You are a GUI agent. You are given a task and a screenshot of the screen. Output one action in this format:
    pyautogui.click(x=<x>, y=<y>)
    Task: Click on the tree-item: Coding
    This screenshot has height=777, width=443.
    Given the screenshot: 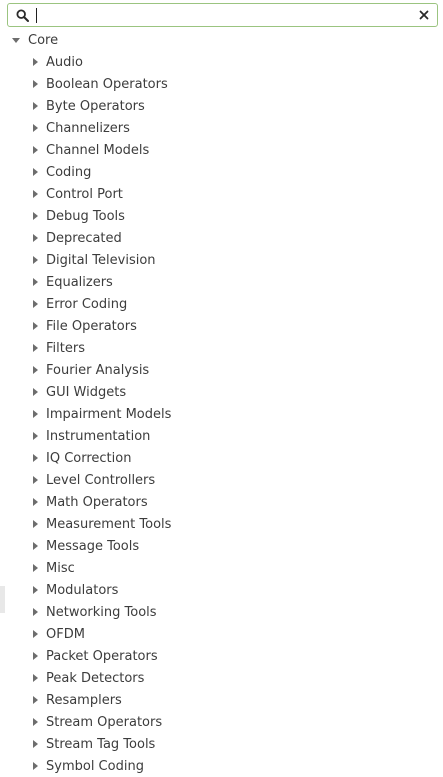 What is the action you would take?
    pyautogui.click(x=221, y=173)
    